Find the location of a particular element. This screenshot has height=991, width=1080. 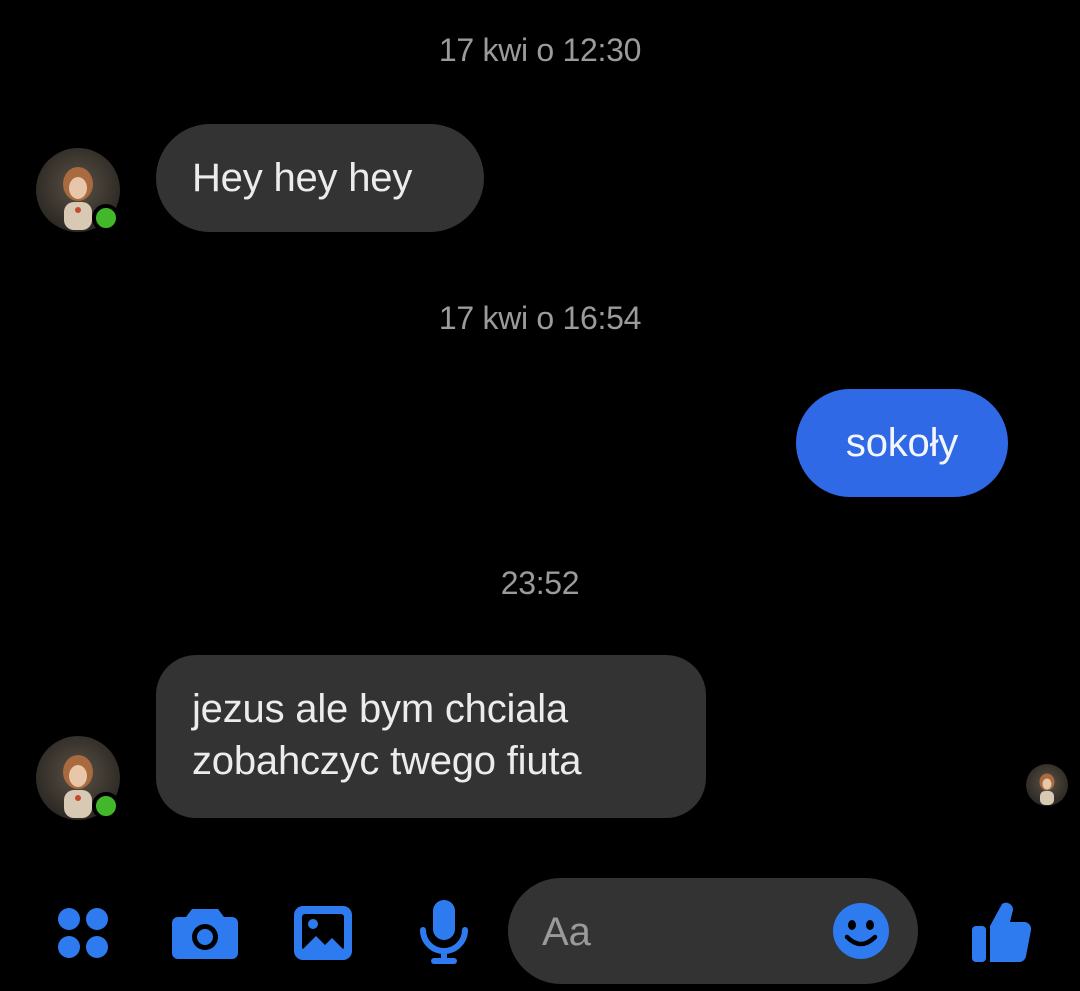

thumbs-up-icon is located at coordinates (1002, 932).